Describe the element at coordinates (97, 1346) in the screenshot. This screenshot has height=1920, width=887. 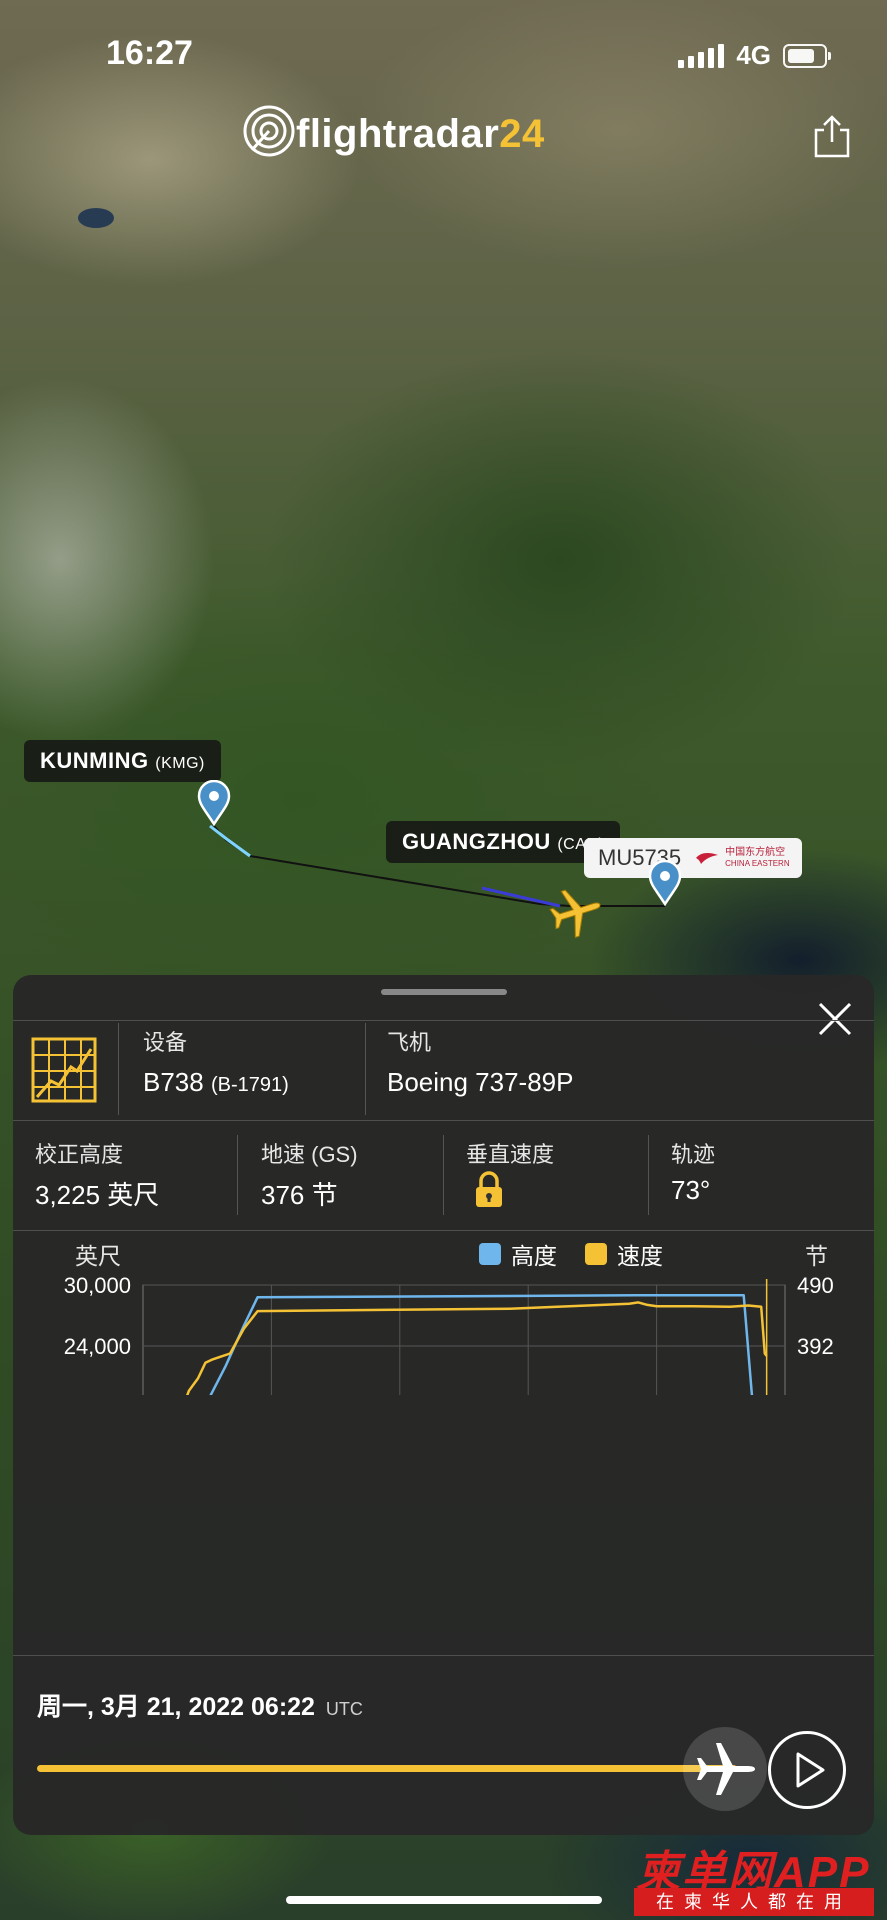
I see `y-left-tick-label: 24,000` at that location.